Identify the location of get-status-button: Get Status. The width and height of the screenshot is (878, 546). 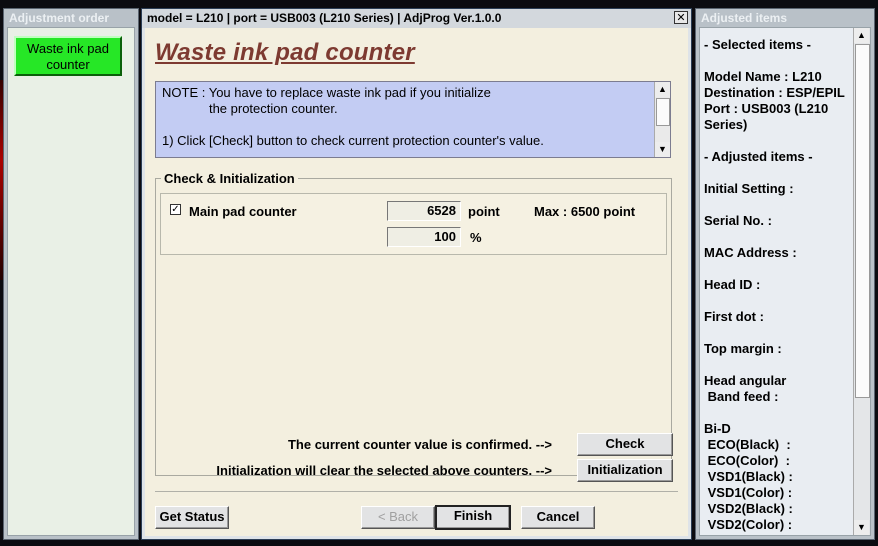
(192, 517).